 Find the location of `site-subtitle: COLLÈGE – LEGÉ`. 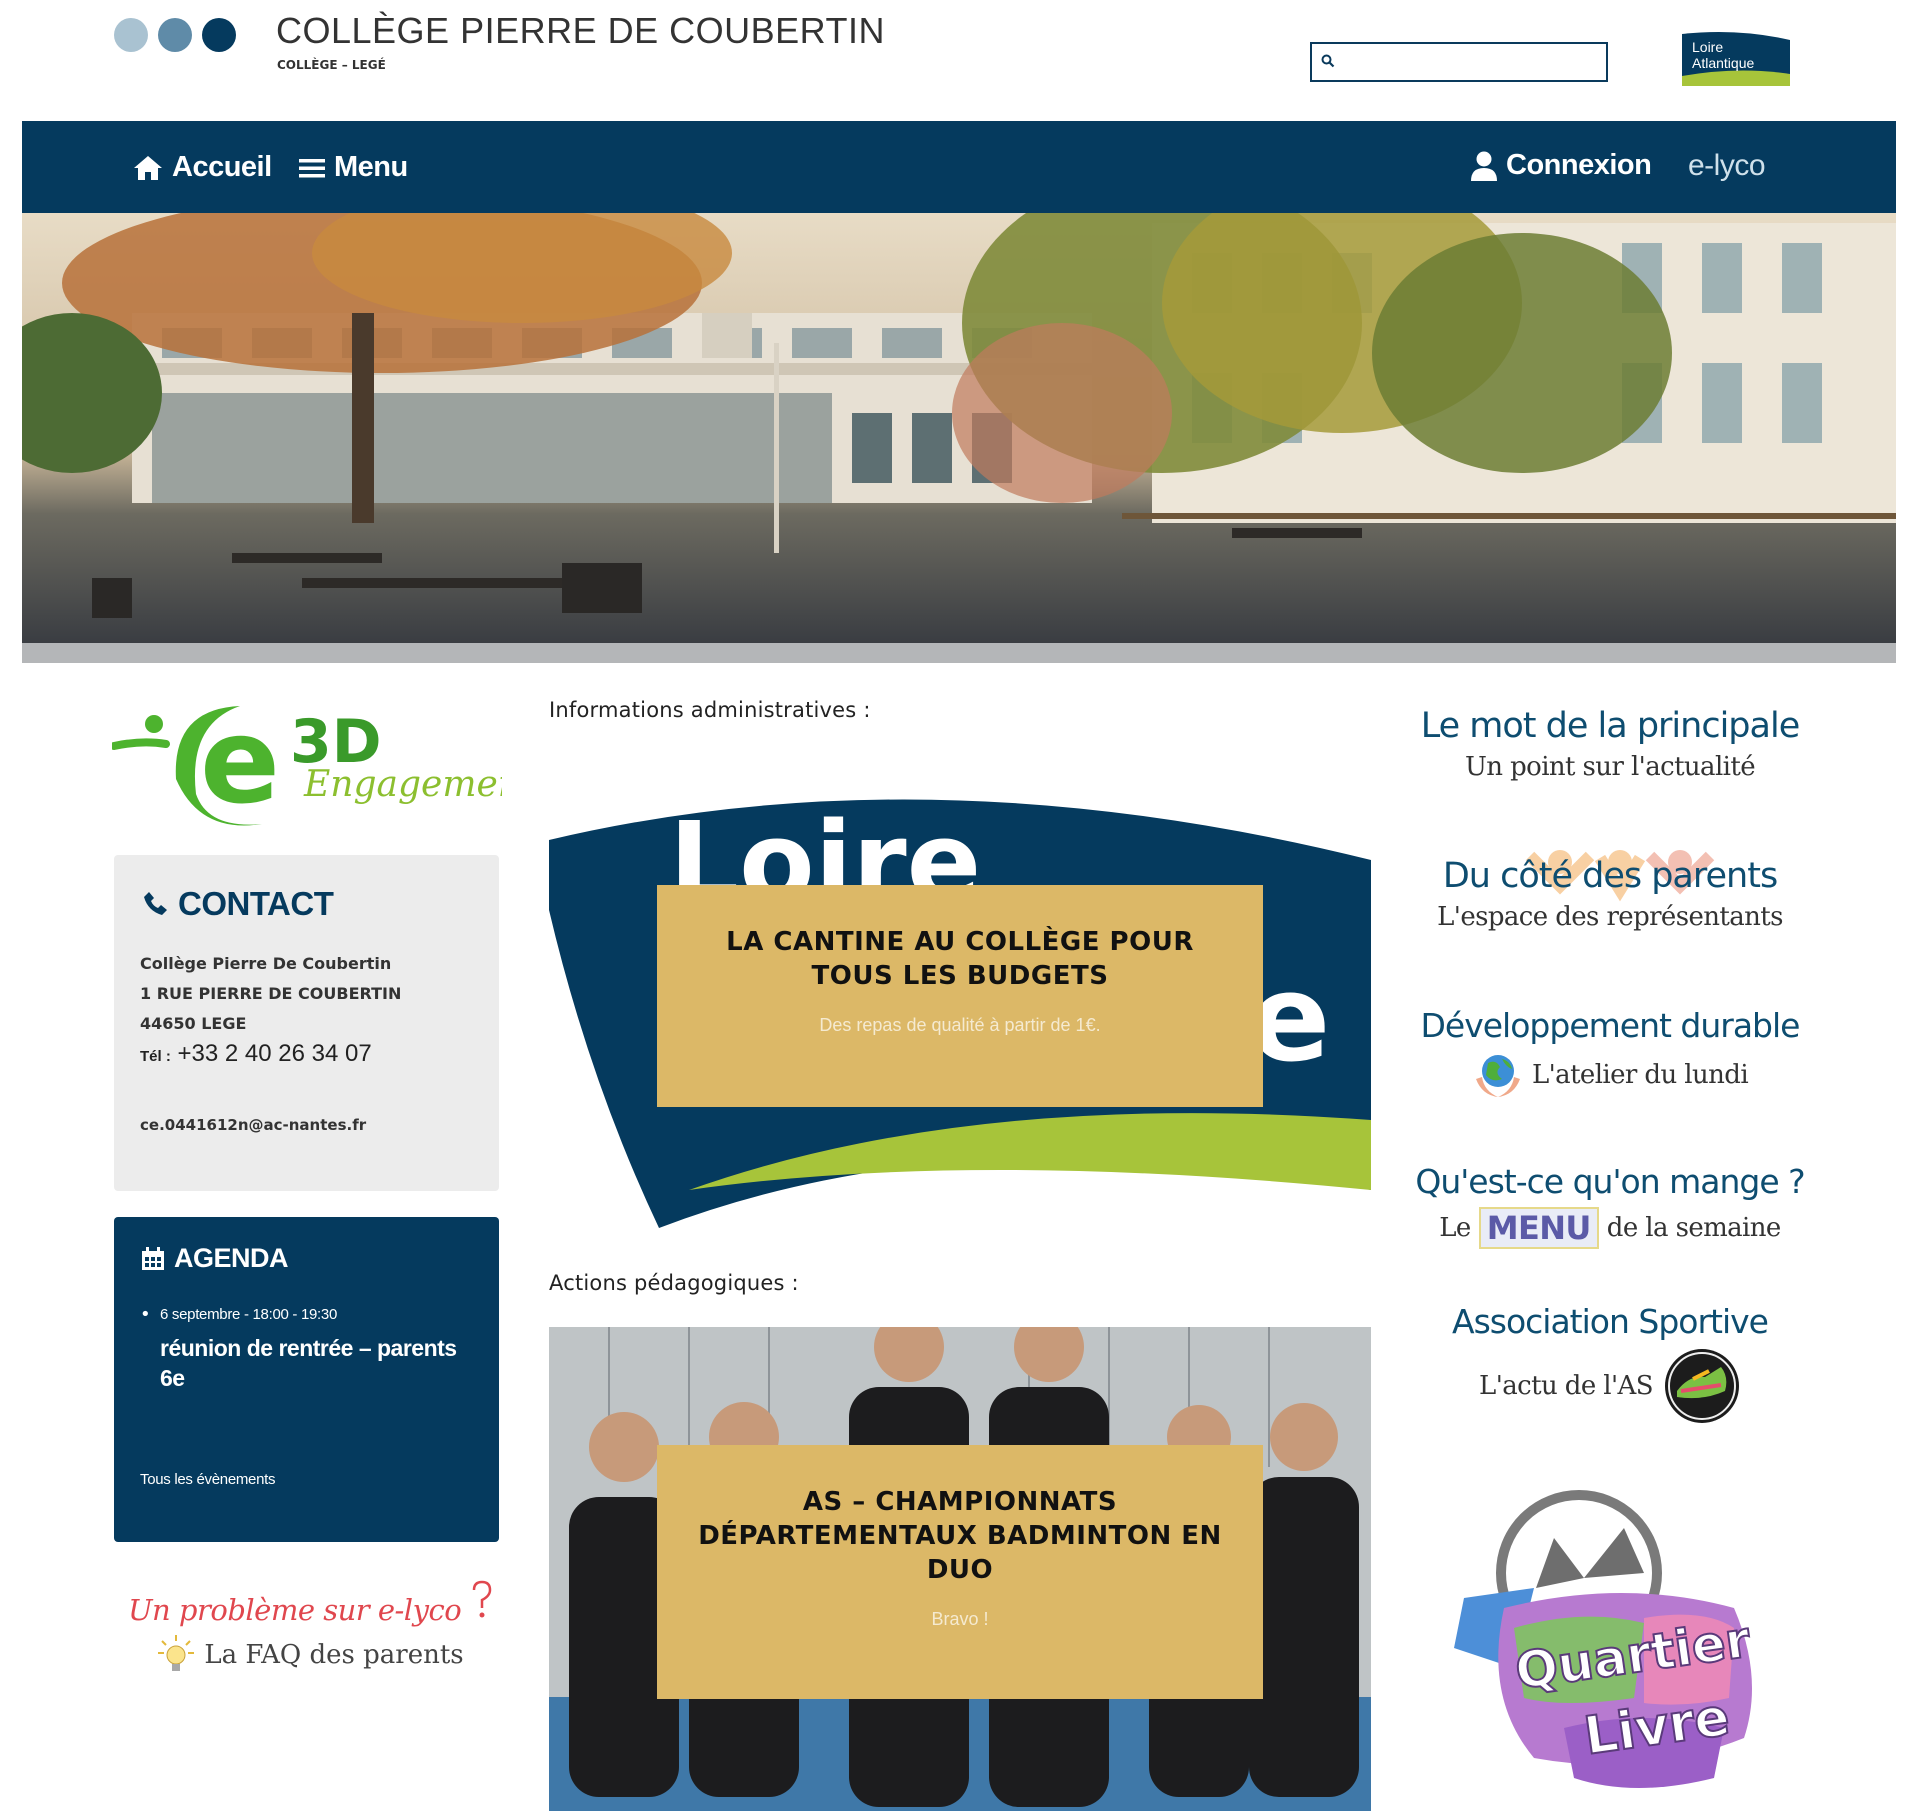

site-subtitle: COLLÈGE – LEGÉ is located at coordinates (331, 65).